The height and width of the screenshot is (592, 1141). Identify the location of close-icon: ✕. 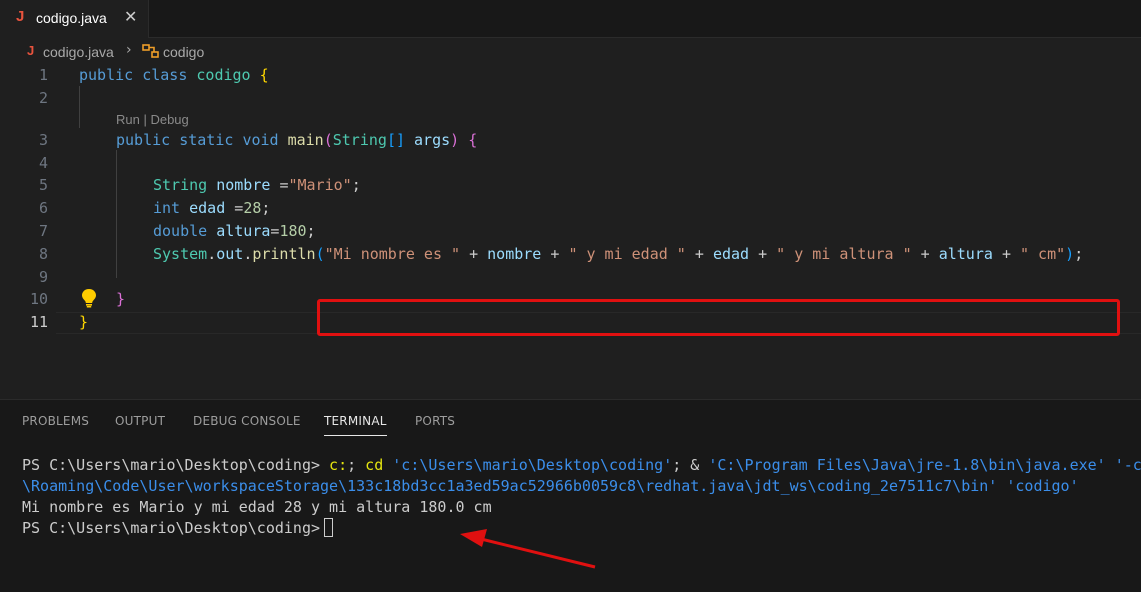
(130, 16).